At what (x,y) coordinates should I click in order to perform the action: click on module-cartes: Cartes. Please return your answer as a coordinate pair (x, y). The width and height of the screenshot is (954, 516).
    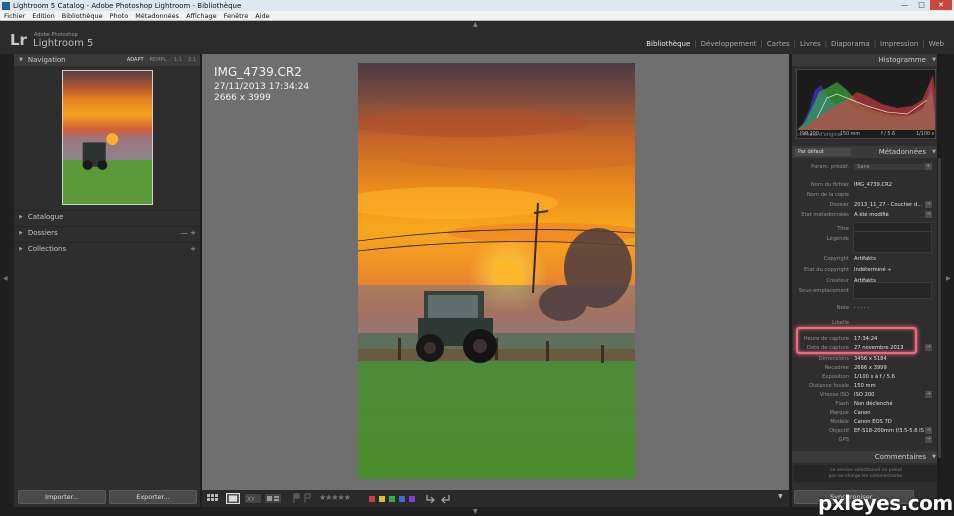
    Looking at the image, I should click on (778, 44).